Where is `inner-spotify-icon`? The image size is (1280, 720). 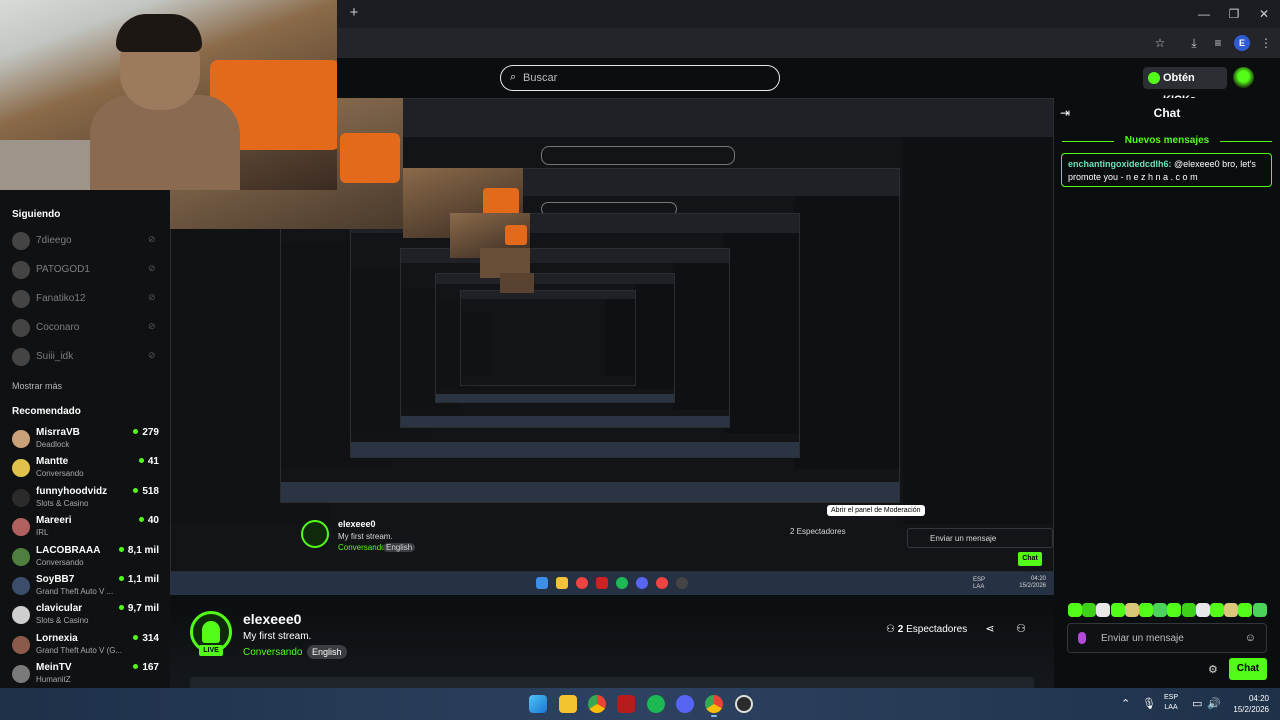 inner-spotify-icon is located at coordinates (622, 583).